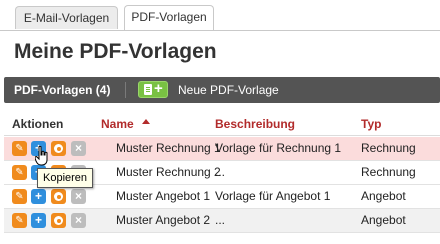 Image resolution: width=440 pixels, height=244 pixels. I want to click on column-header-name: Name, so click(117, 124).